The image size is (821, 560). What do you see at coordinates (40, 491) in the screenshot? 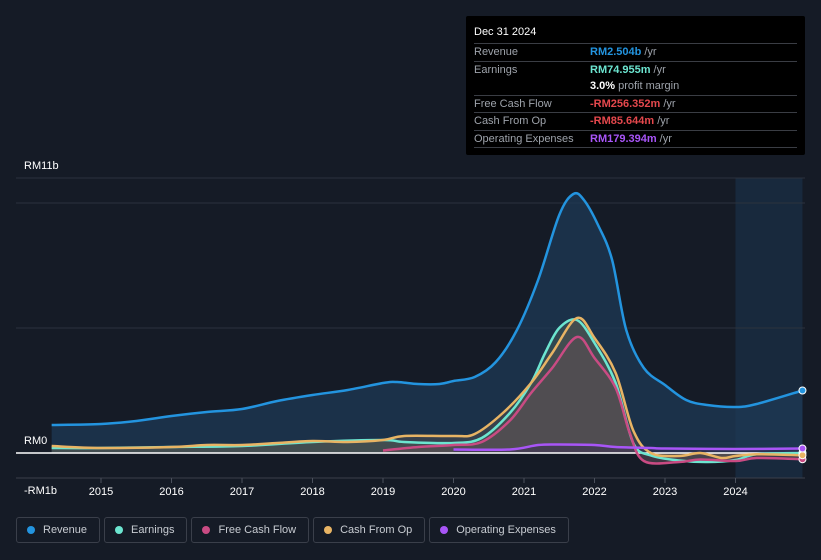
I see `y-tick-label: -RM1b` at bounding box center [40, 491].